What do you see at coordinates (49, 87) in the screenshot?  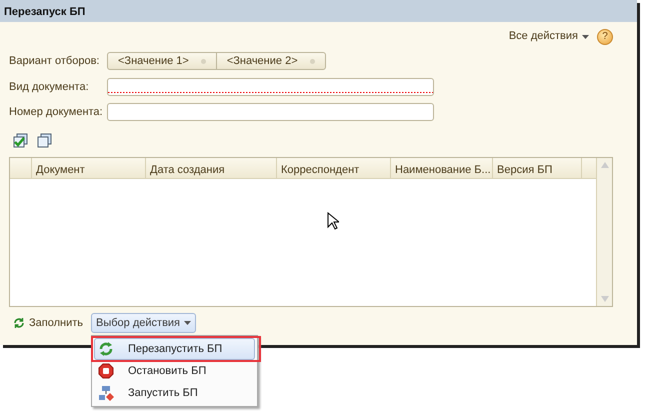 I see `field-label: Вид документа:` at bounding box center [49, 87].